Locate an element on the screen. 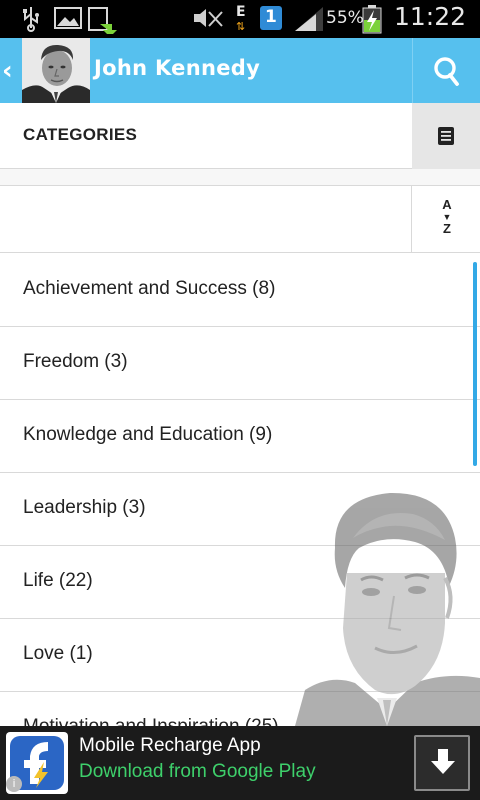  sim-icon: 1 is located at coordinates (271, 18).